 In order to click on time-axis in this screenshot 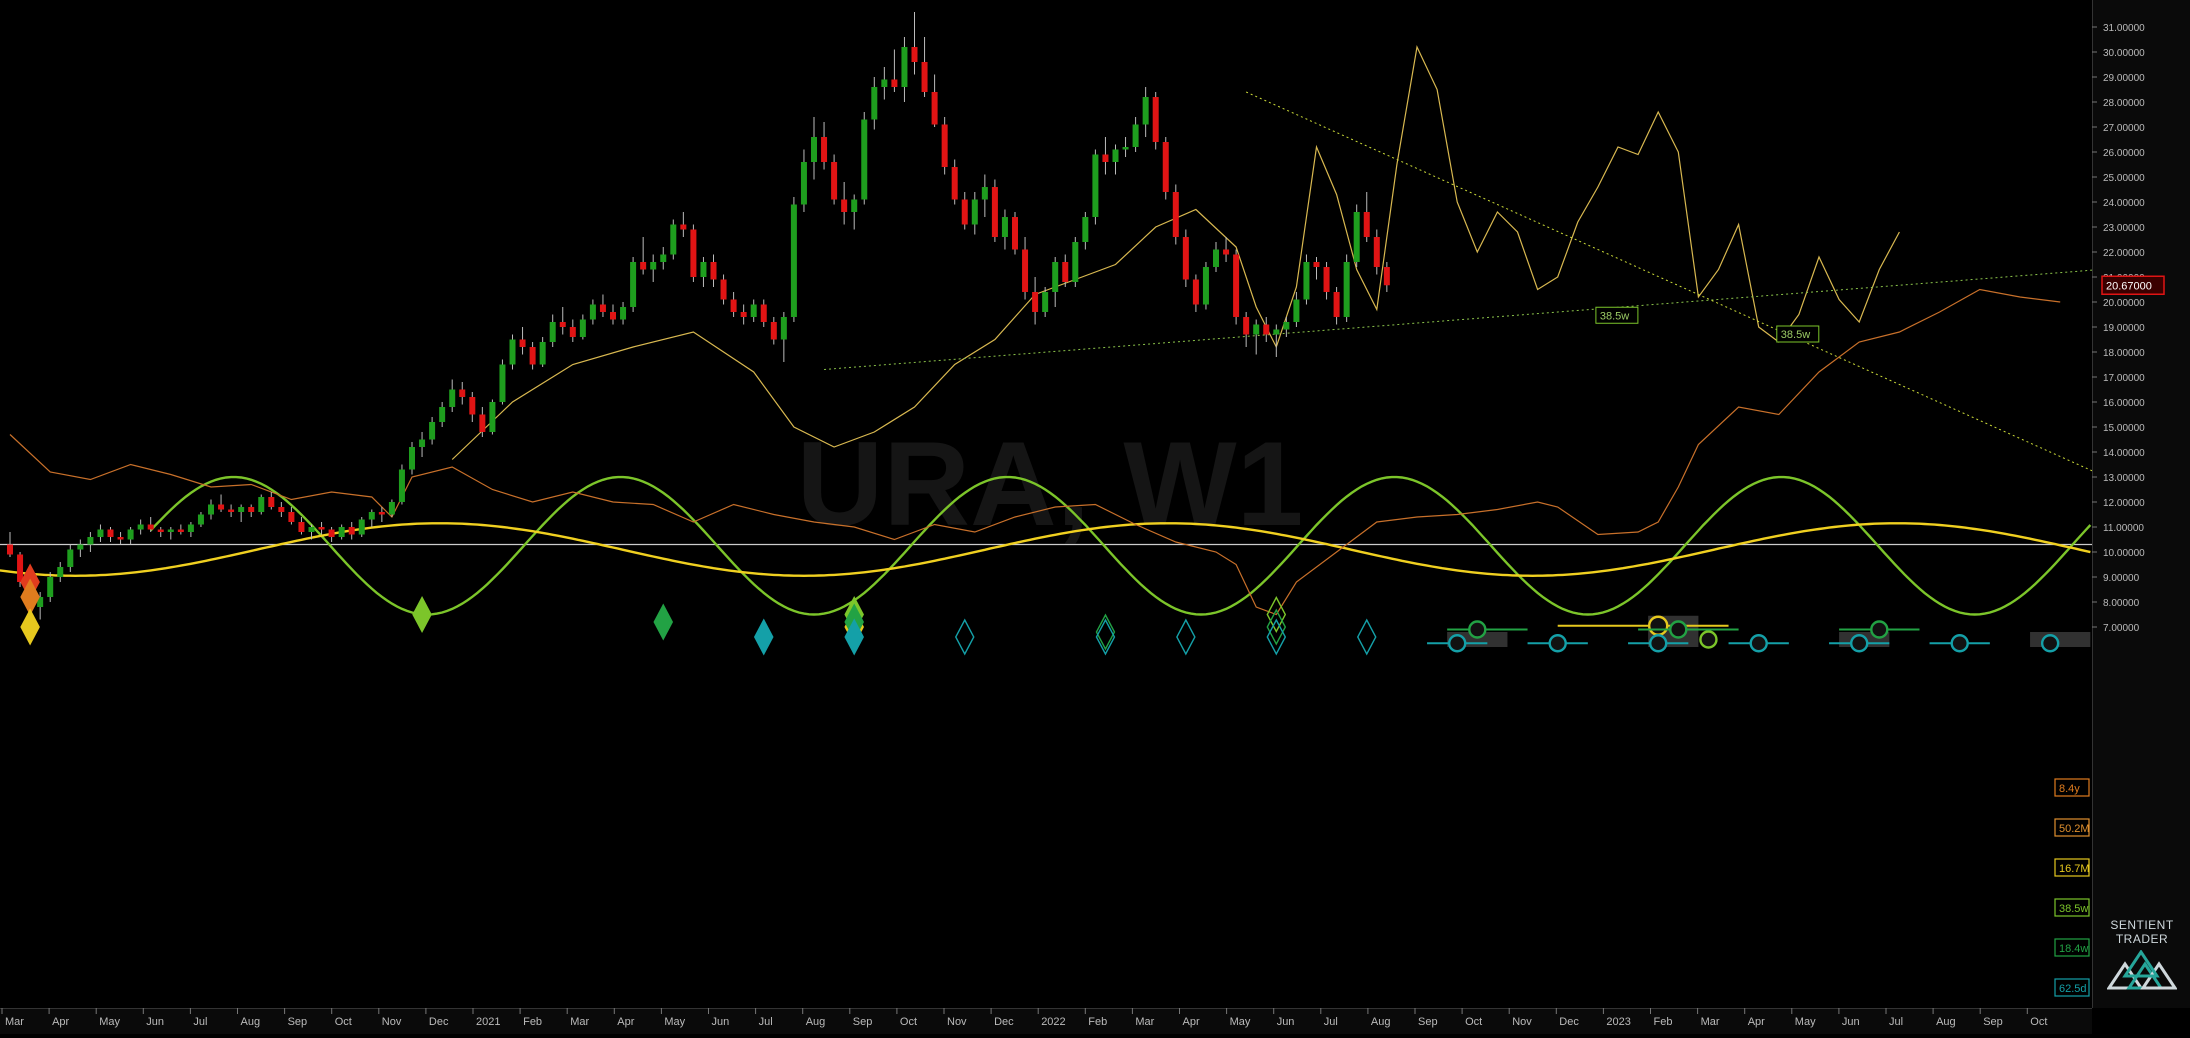, I will do `click(1046, 1021)`.